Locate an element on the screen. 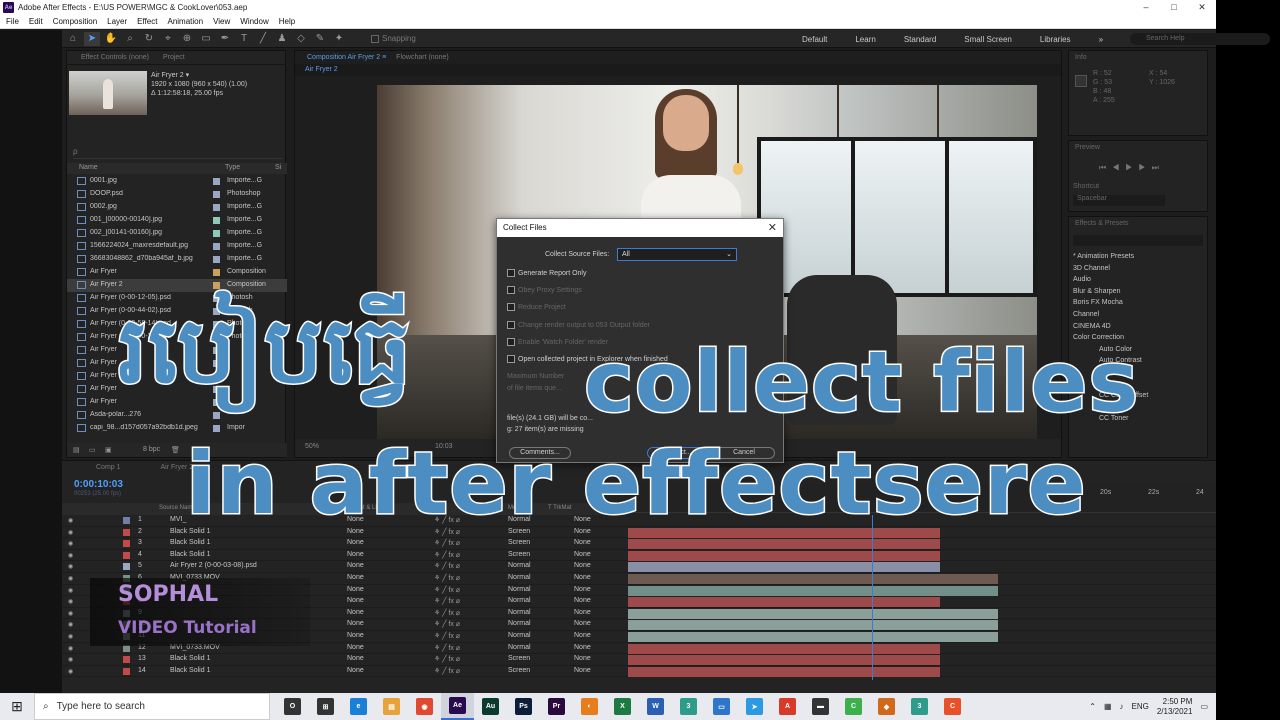 The height and width of the screenshot is (720, 1280). layer-mode-dropdown: Screen is located at coordinates (519, 670).